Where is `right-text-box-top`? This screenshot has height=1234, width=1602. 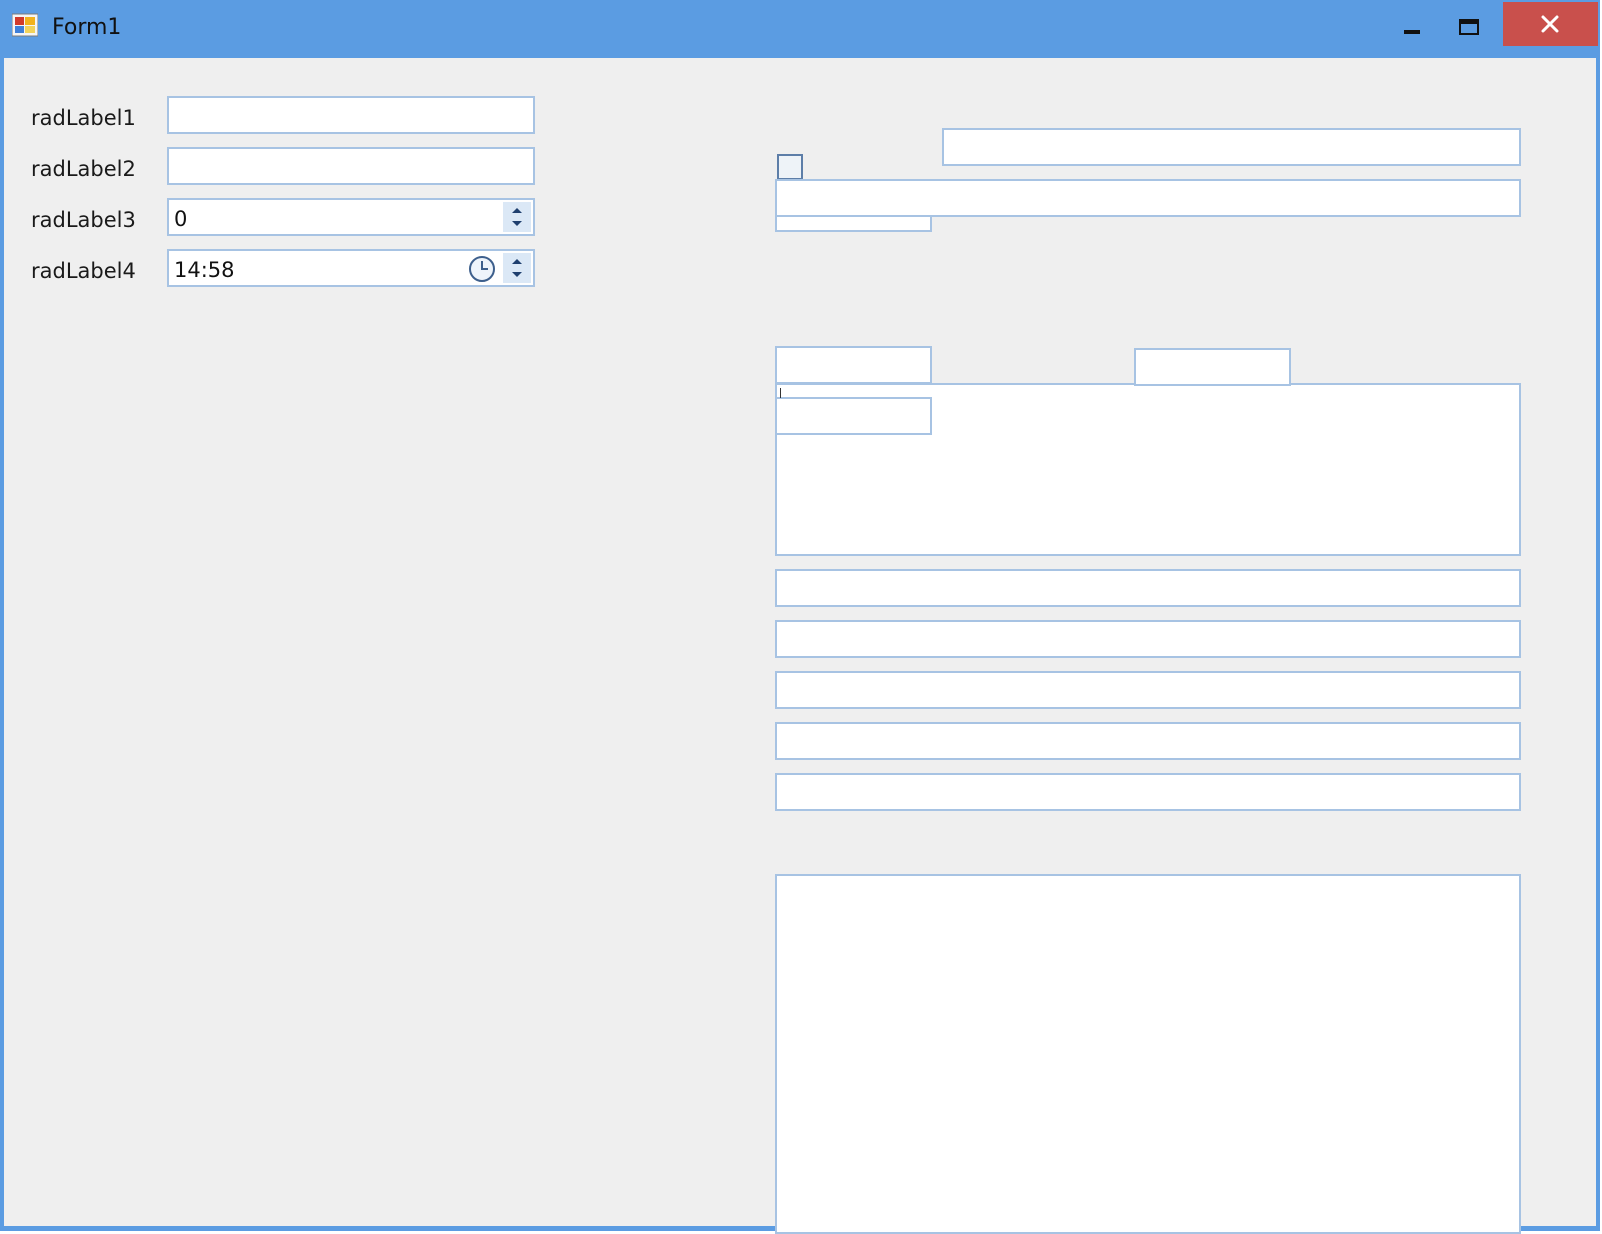 right-text-box-top is located at coordinates (1231, 147).